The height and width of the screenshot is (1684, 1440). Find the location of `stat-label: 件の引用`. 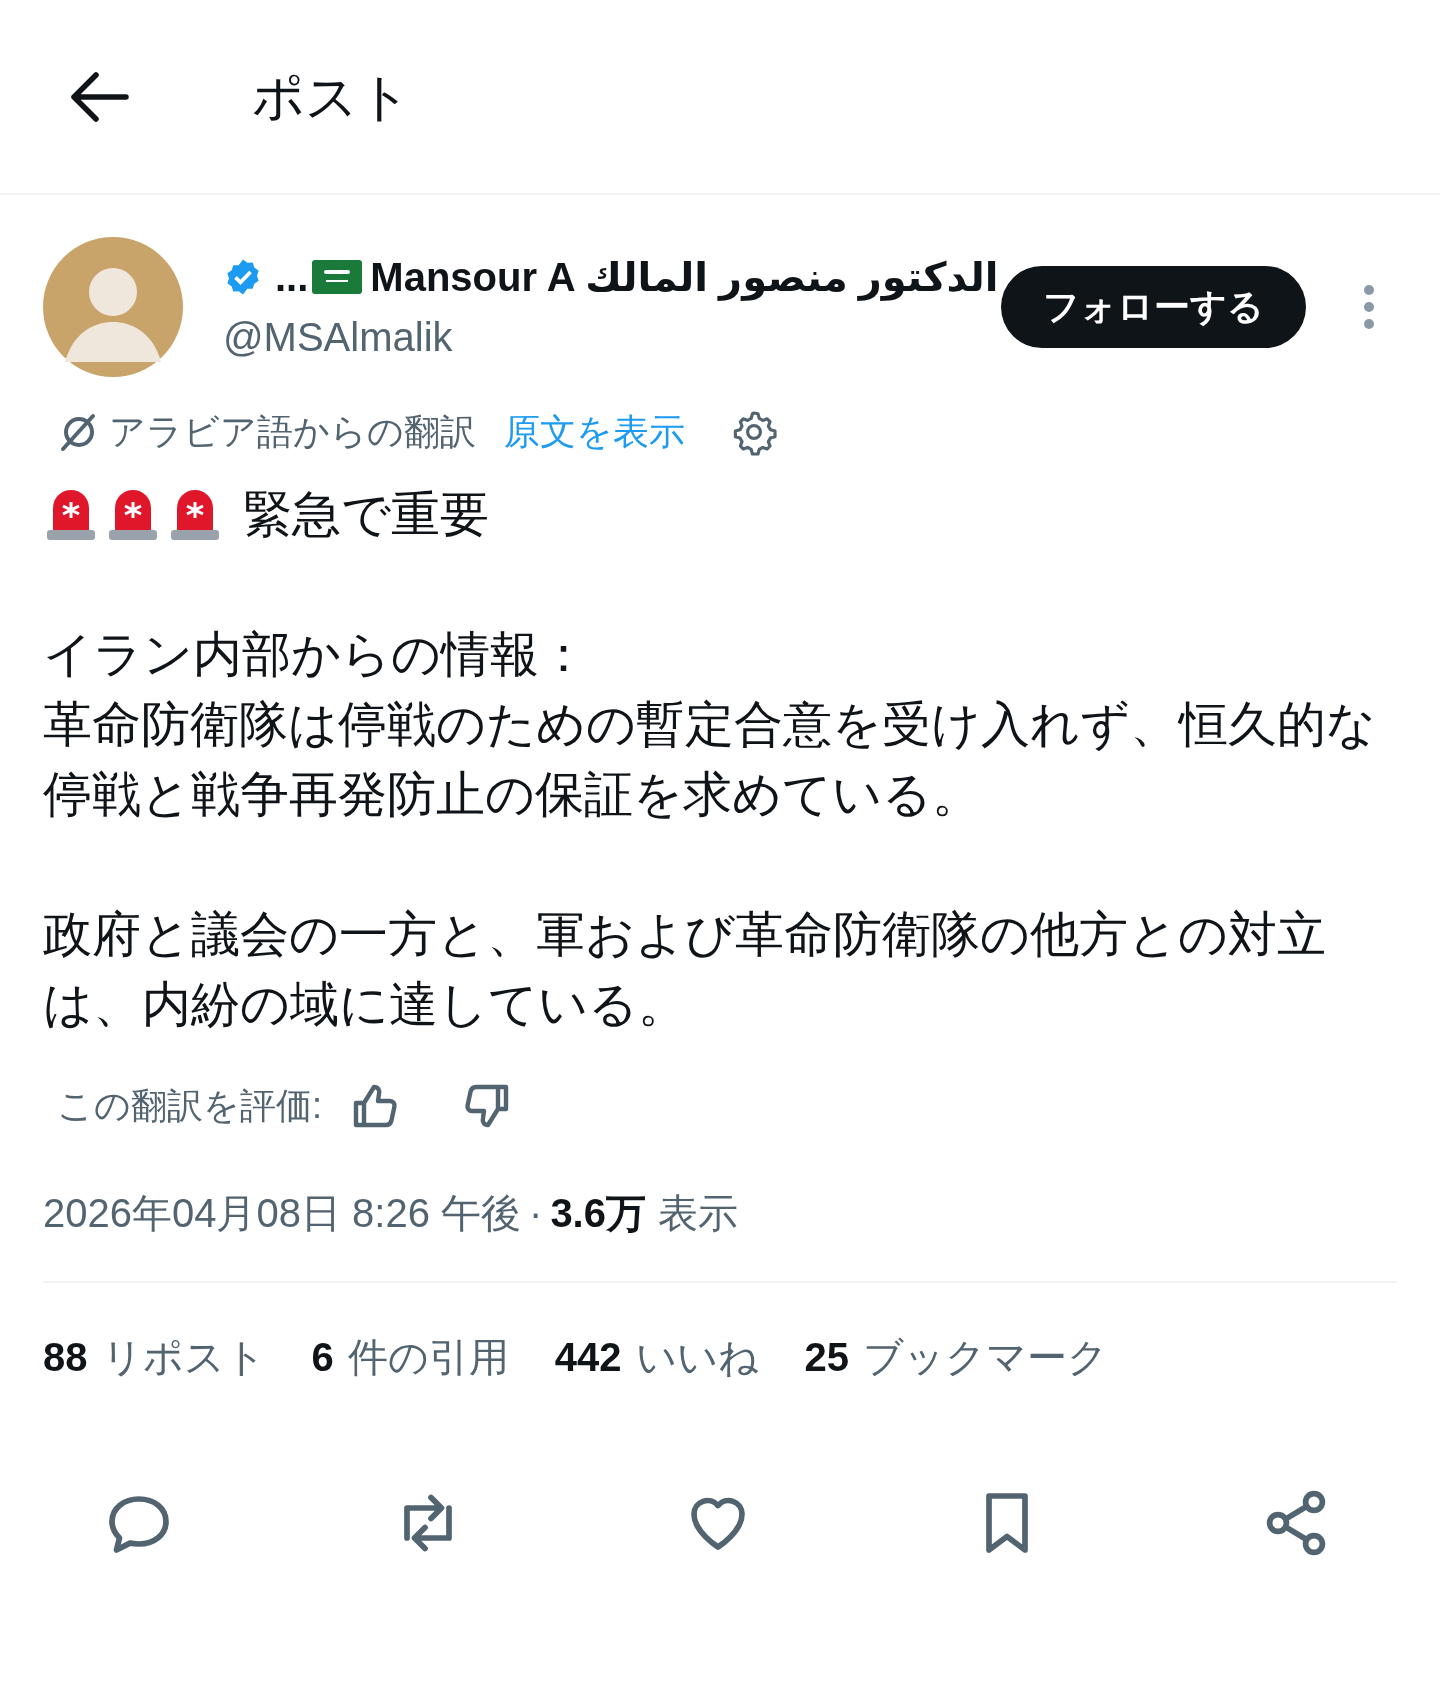

stat-label: 件の引用 is located at coordinates (428, 1357).